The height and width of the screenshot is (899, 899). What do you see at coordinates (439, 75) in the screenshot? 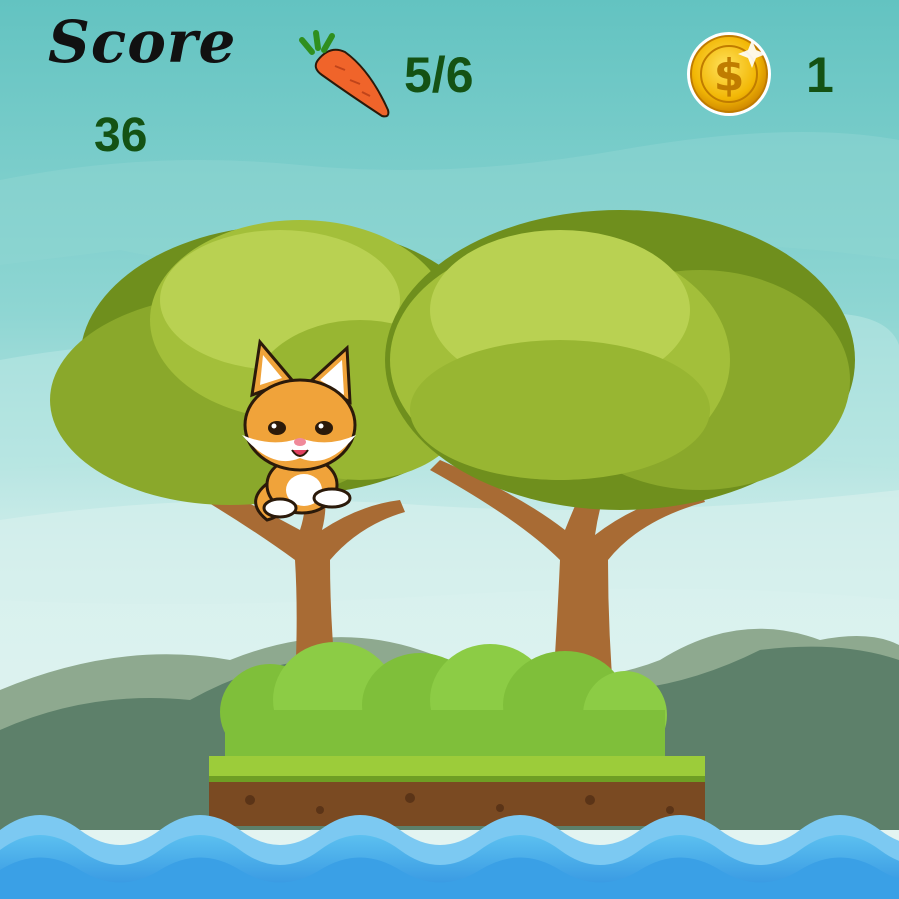
I see `carrot-counter: 5/6` at bounding box center [439, 75].